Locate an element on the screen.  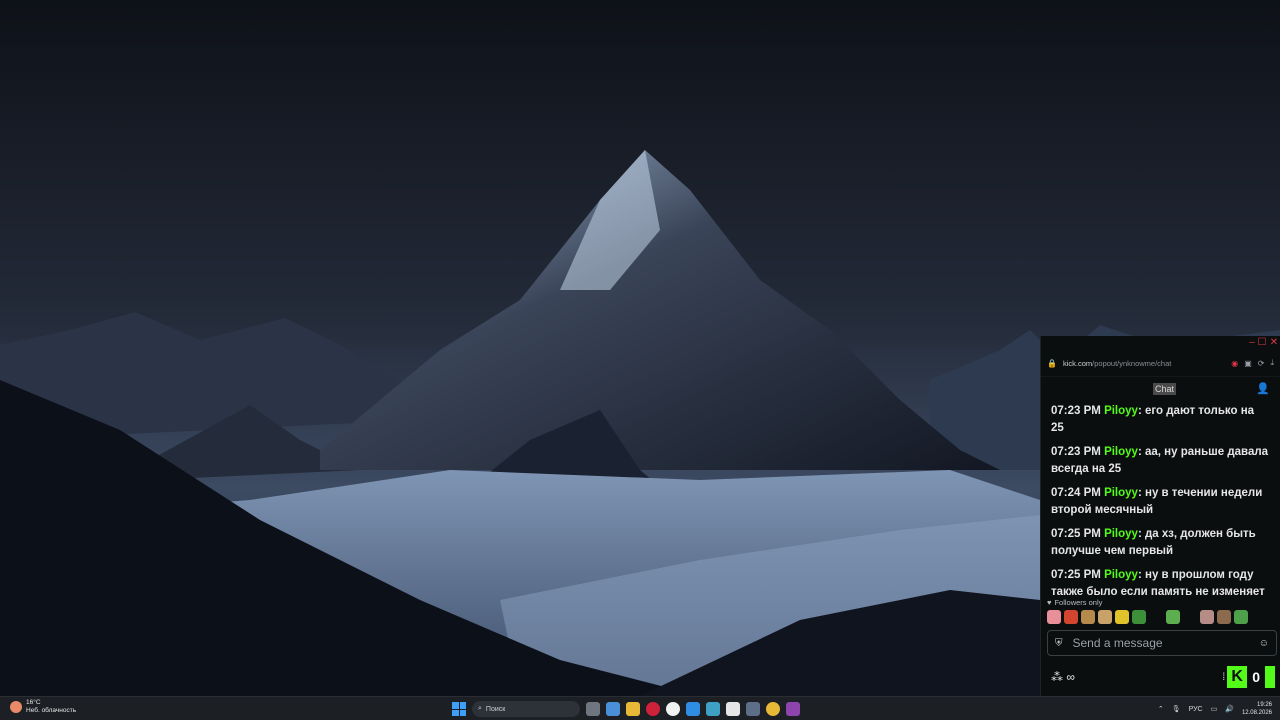
taskbar-apps: ⌕ Поиск is located at coordinates (626, 709).